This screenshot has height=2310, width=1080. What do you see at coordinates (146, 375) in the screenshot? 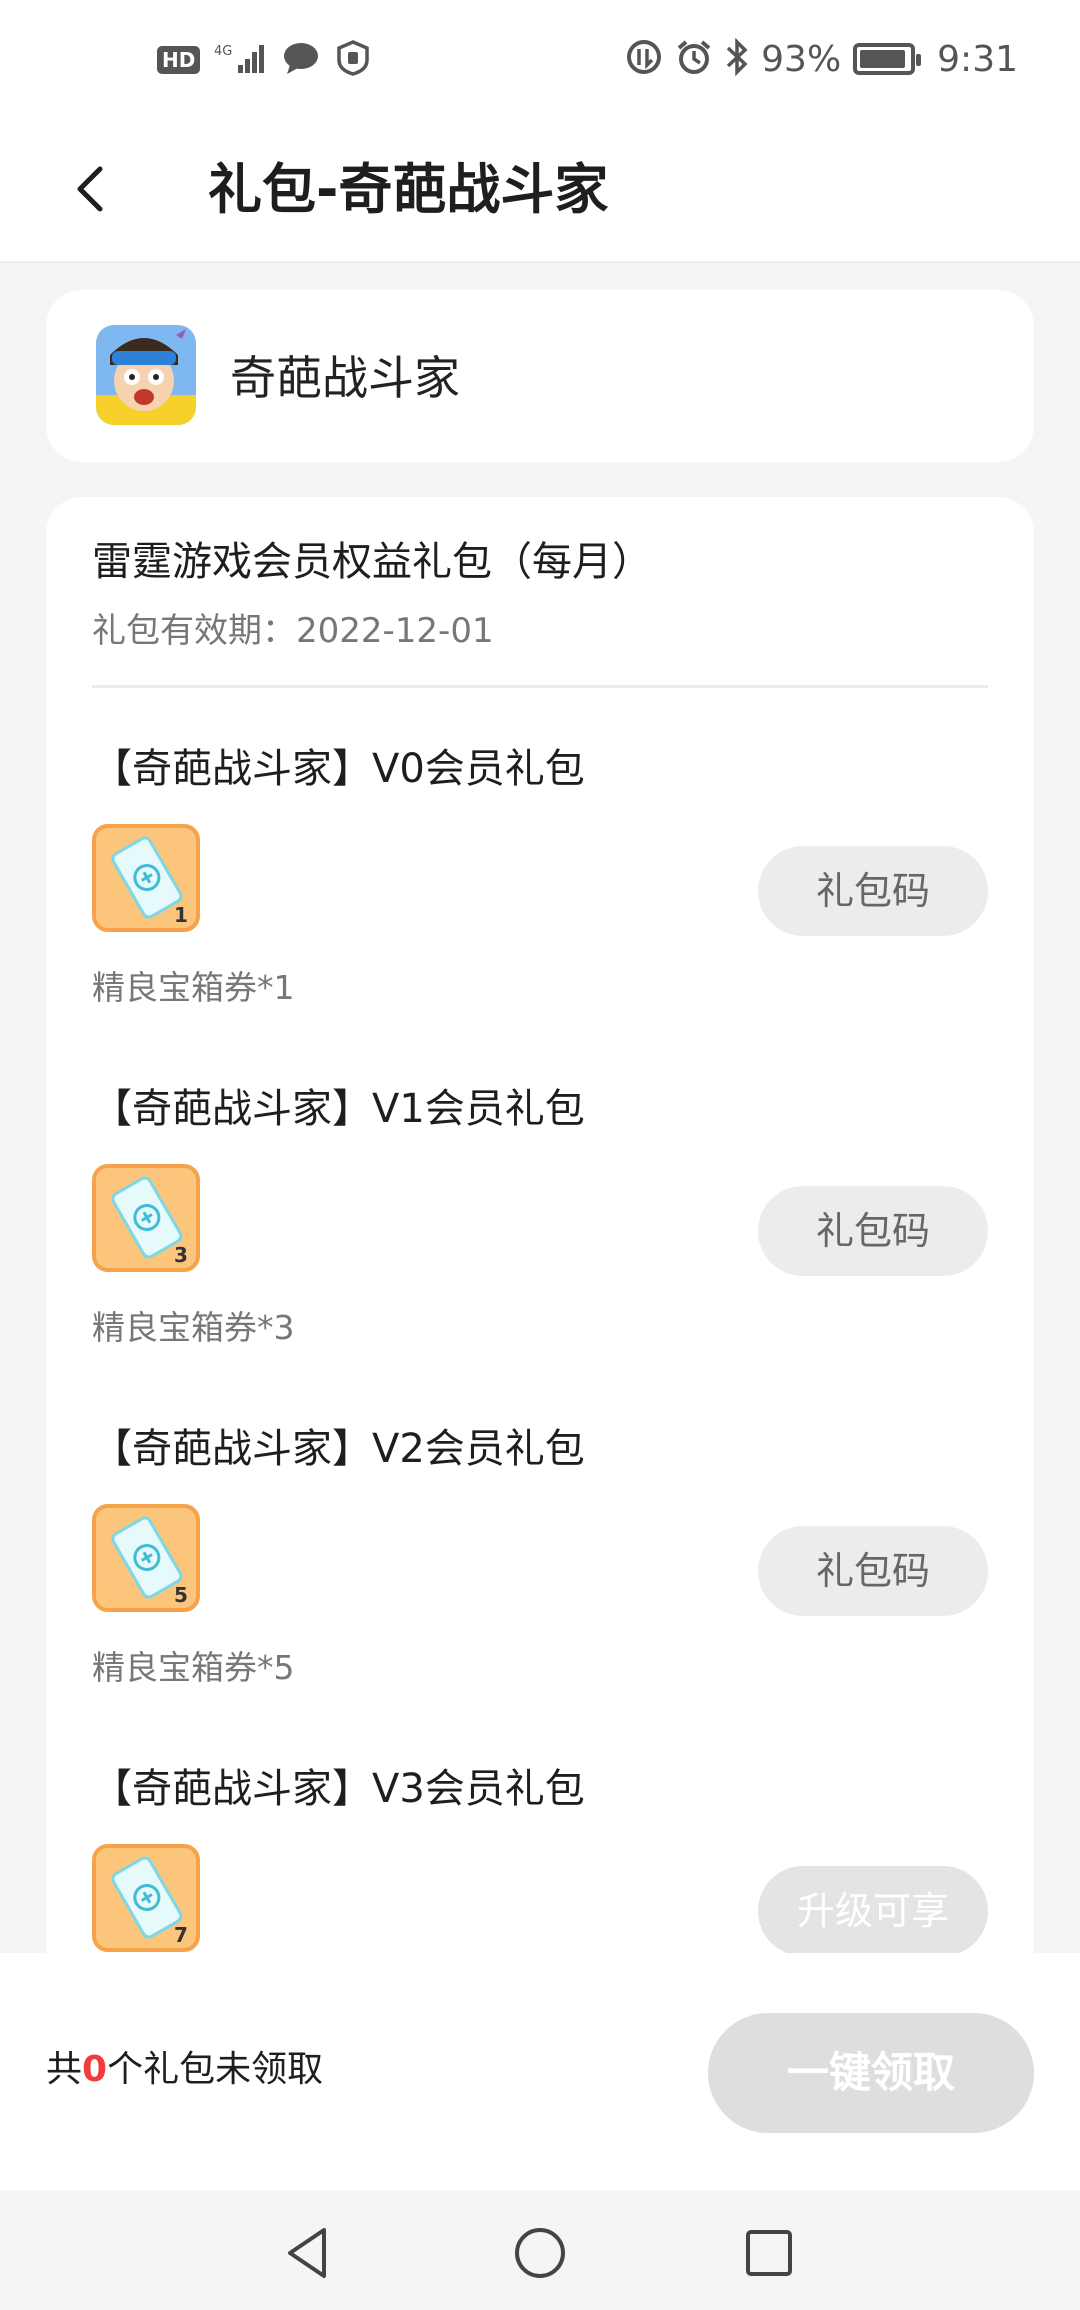
I see `game-avatar` at bounding box center [146, 375].